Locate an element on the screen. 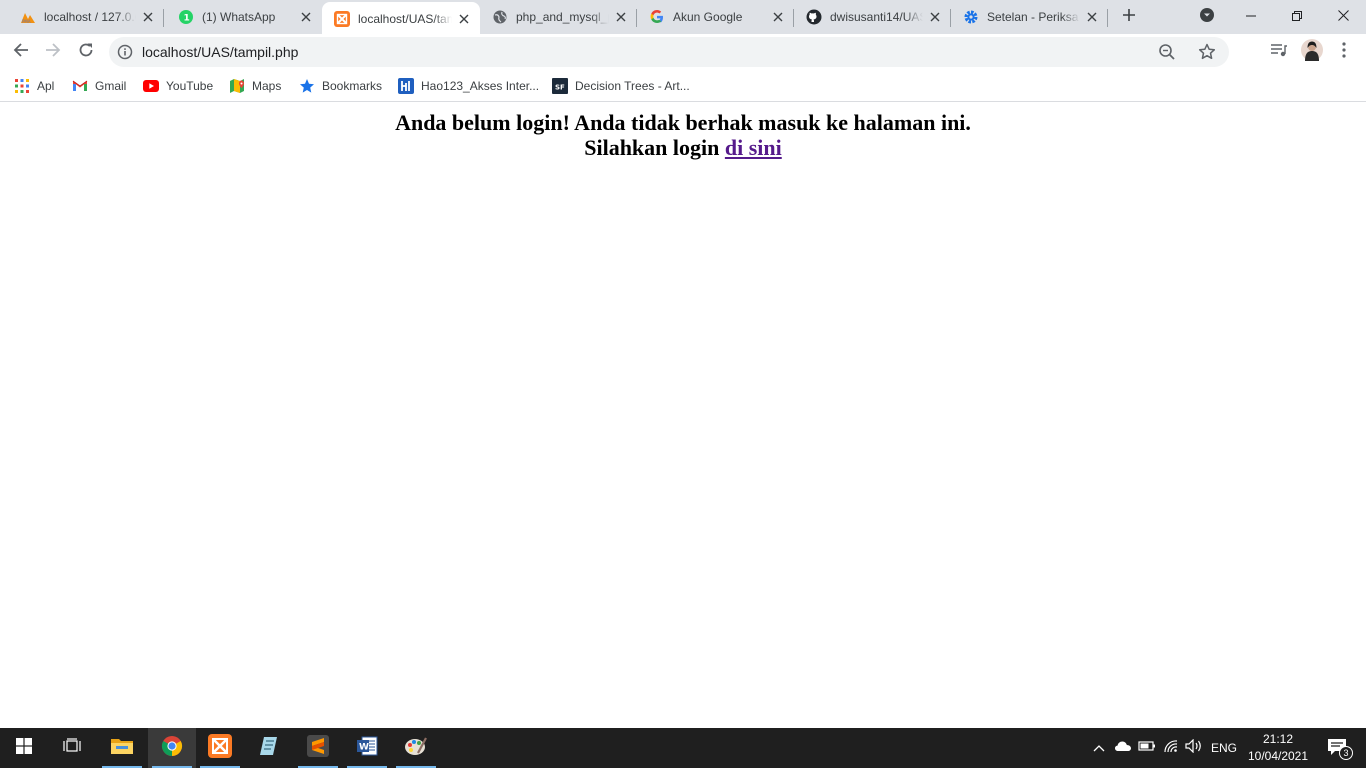  taskbar-notepad is located at coordinates (269, 748).